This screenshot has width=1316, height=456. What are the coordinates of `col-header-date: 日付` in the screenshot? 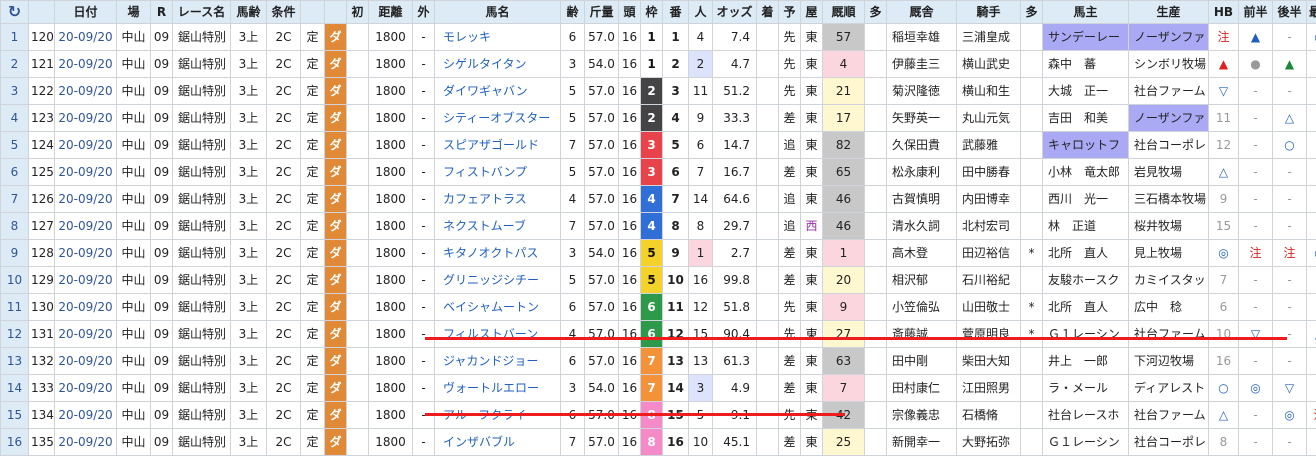 It's located at (86, 12).